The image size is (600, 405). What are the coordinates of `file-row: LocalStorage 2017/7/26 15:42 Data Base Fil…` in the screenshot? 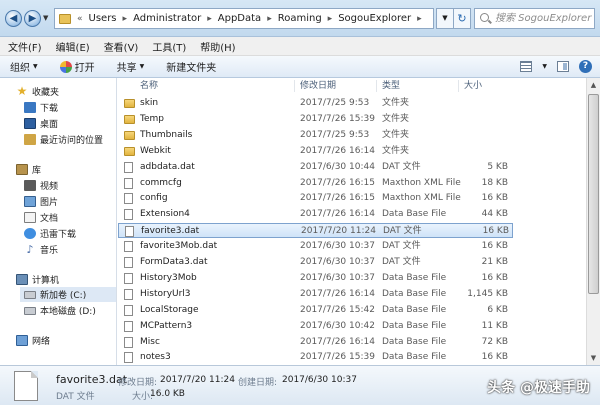 It's located at (315, 310).